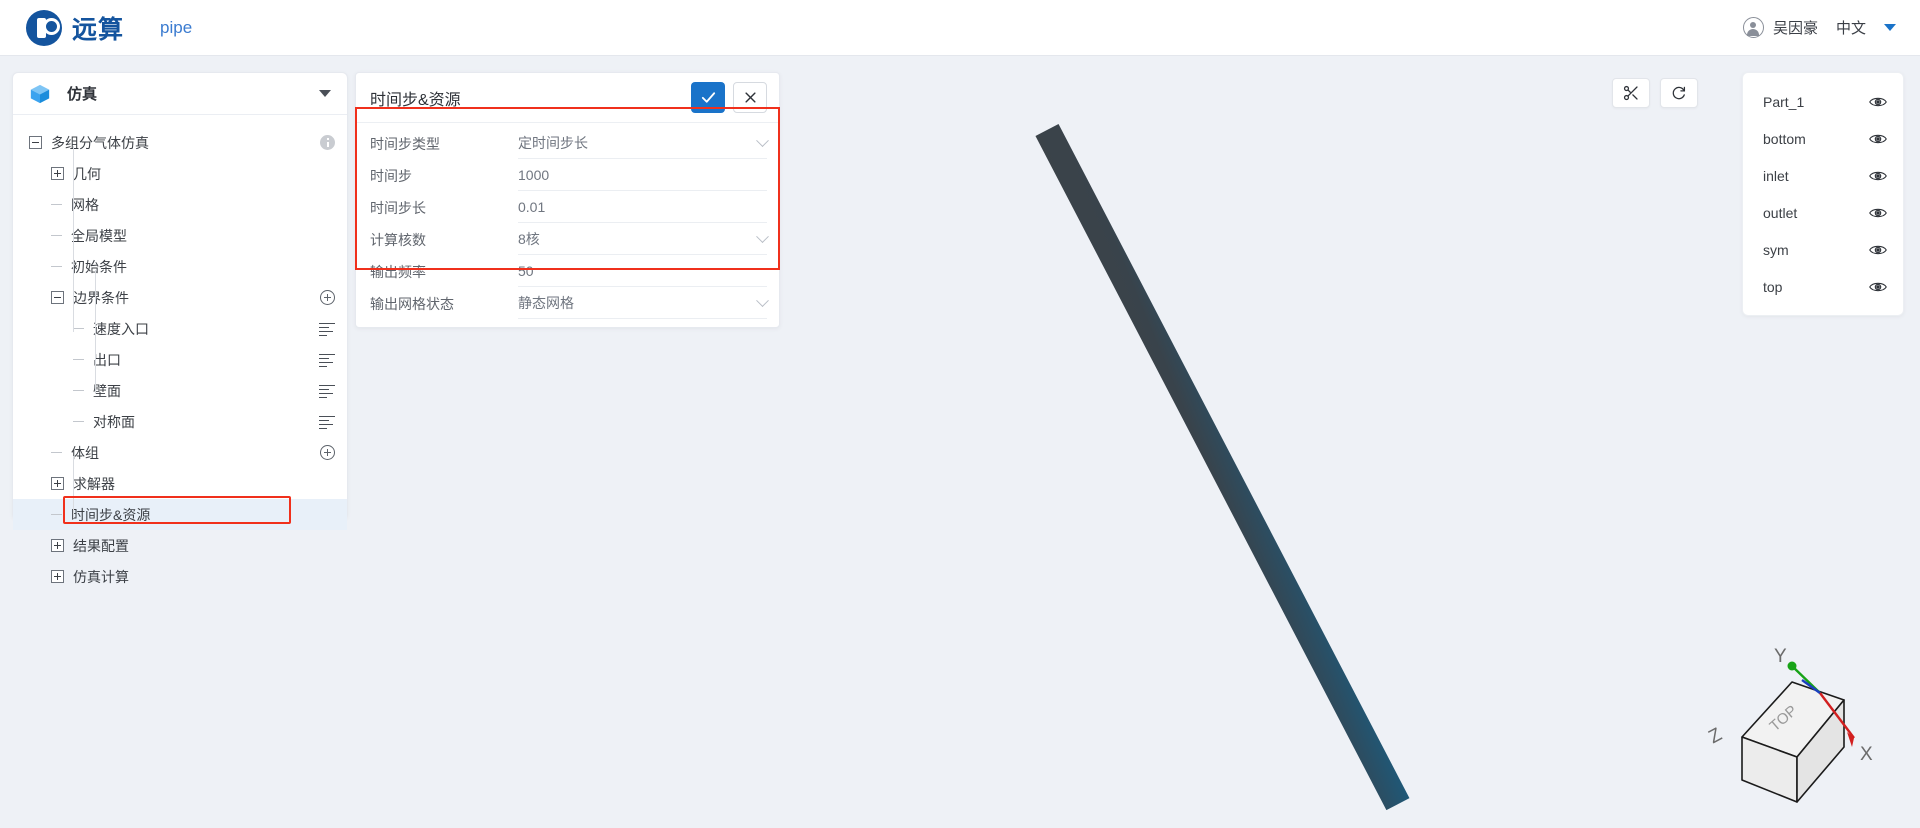 Image resolution: width=1920 pixels, height=828 pixels. Describe the element at coordinates (960, 28) in the screenshot. I see `top-bar: 远算 pipe 吴因豪 中文` at that location.